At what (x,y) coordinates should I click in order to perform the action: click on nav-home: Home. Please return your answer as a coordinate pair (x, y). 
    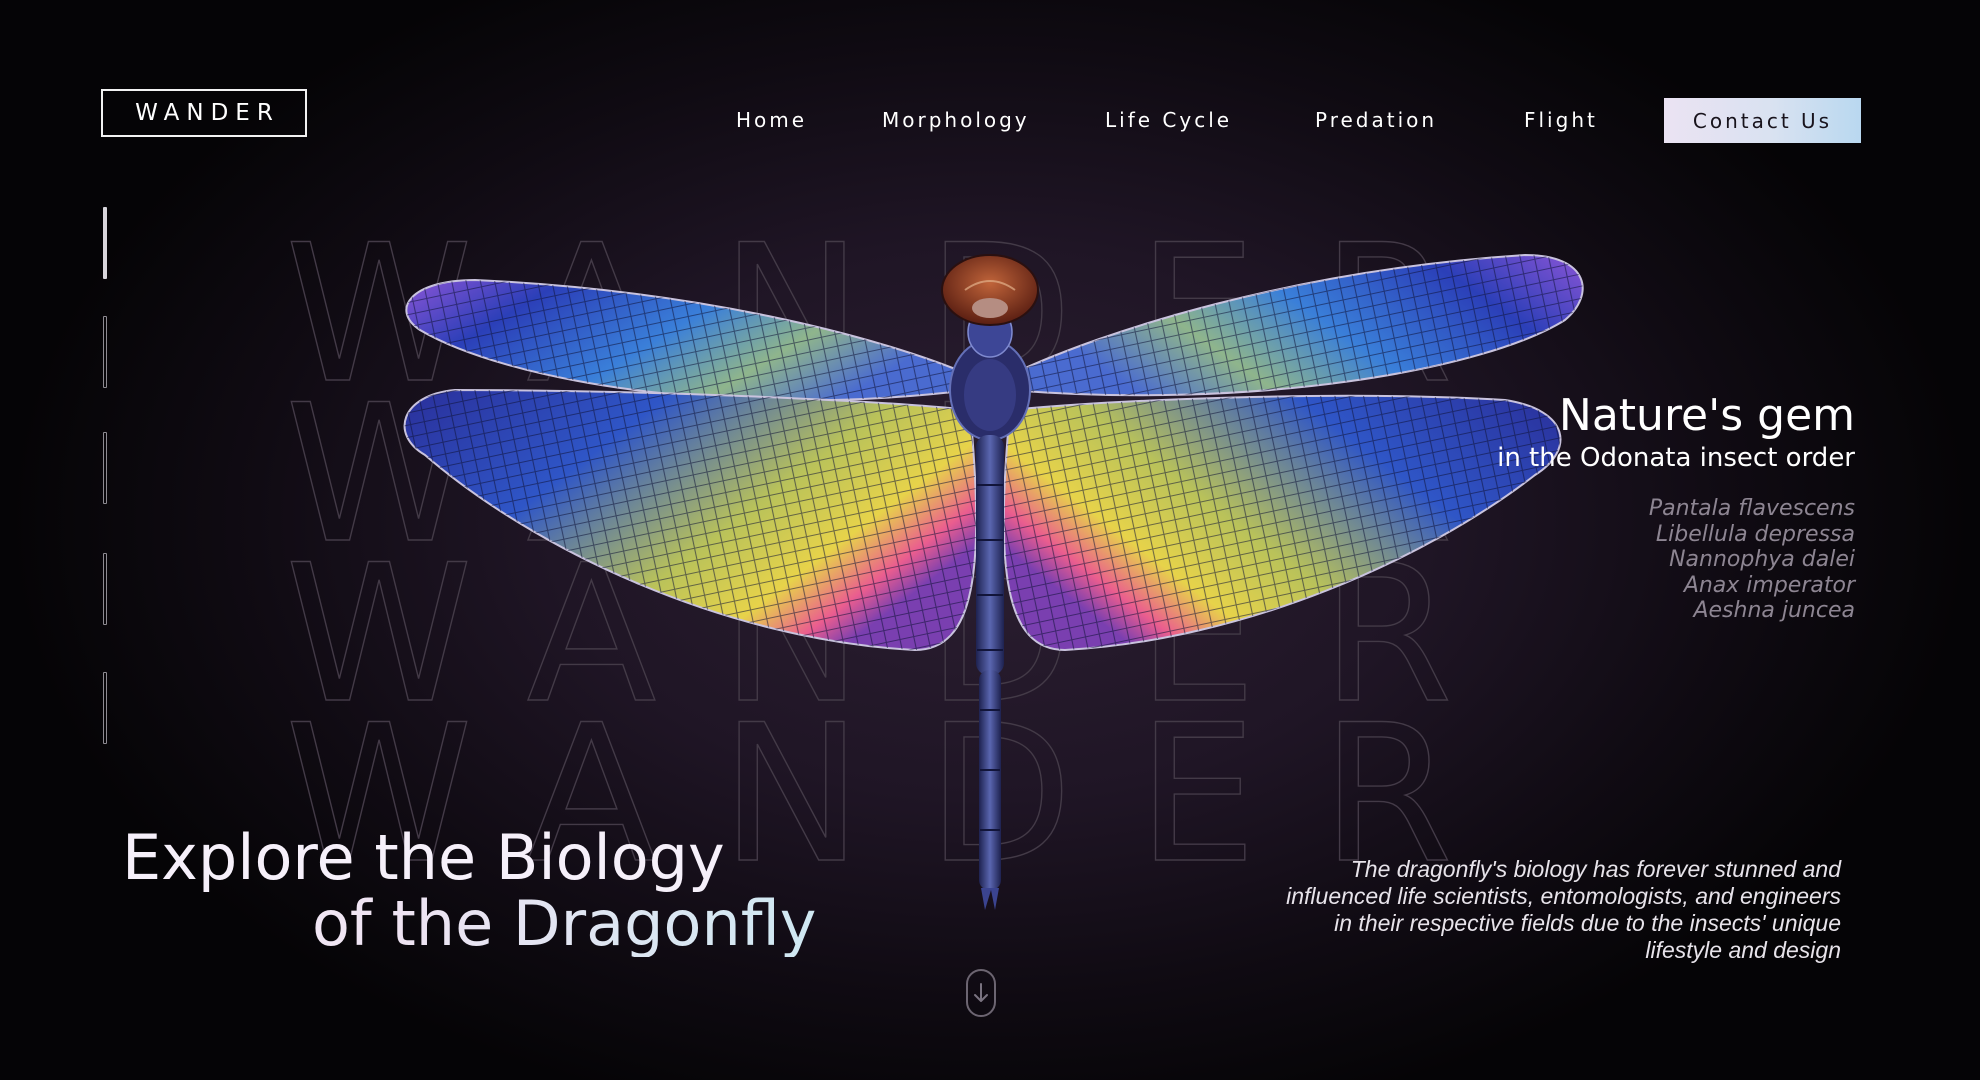
    Looking at the image, I should click on (771, 120).